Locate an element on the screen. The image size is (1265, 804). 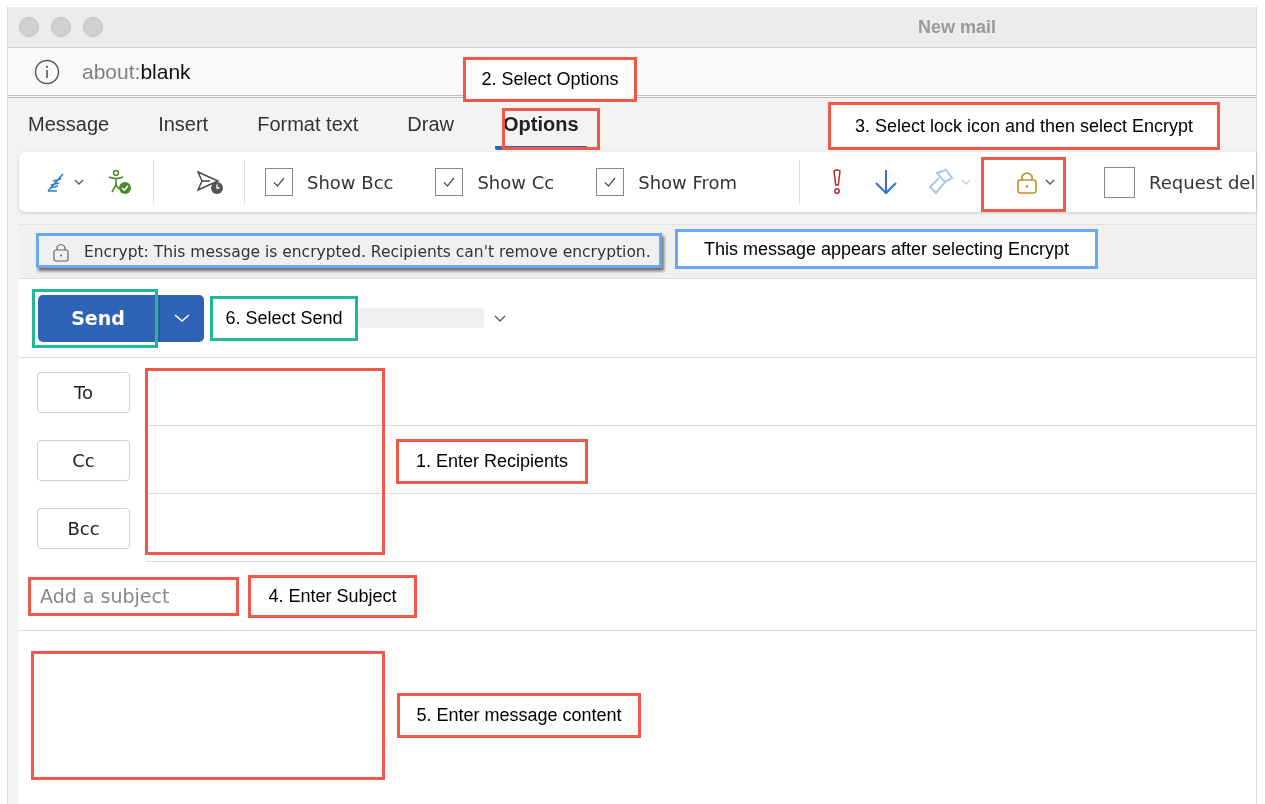
callout-label: 4. Enter Subject is located at coordinates (332, 596).